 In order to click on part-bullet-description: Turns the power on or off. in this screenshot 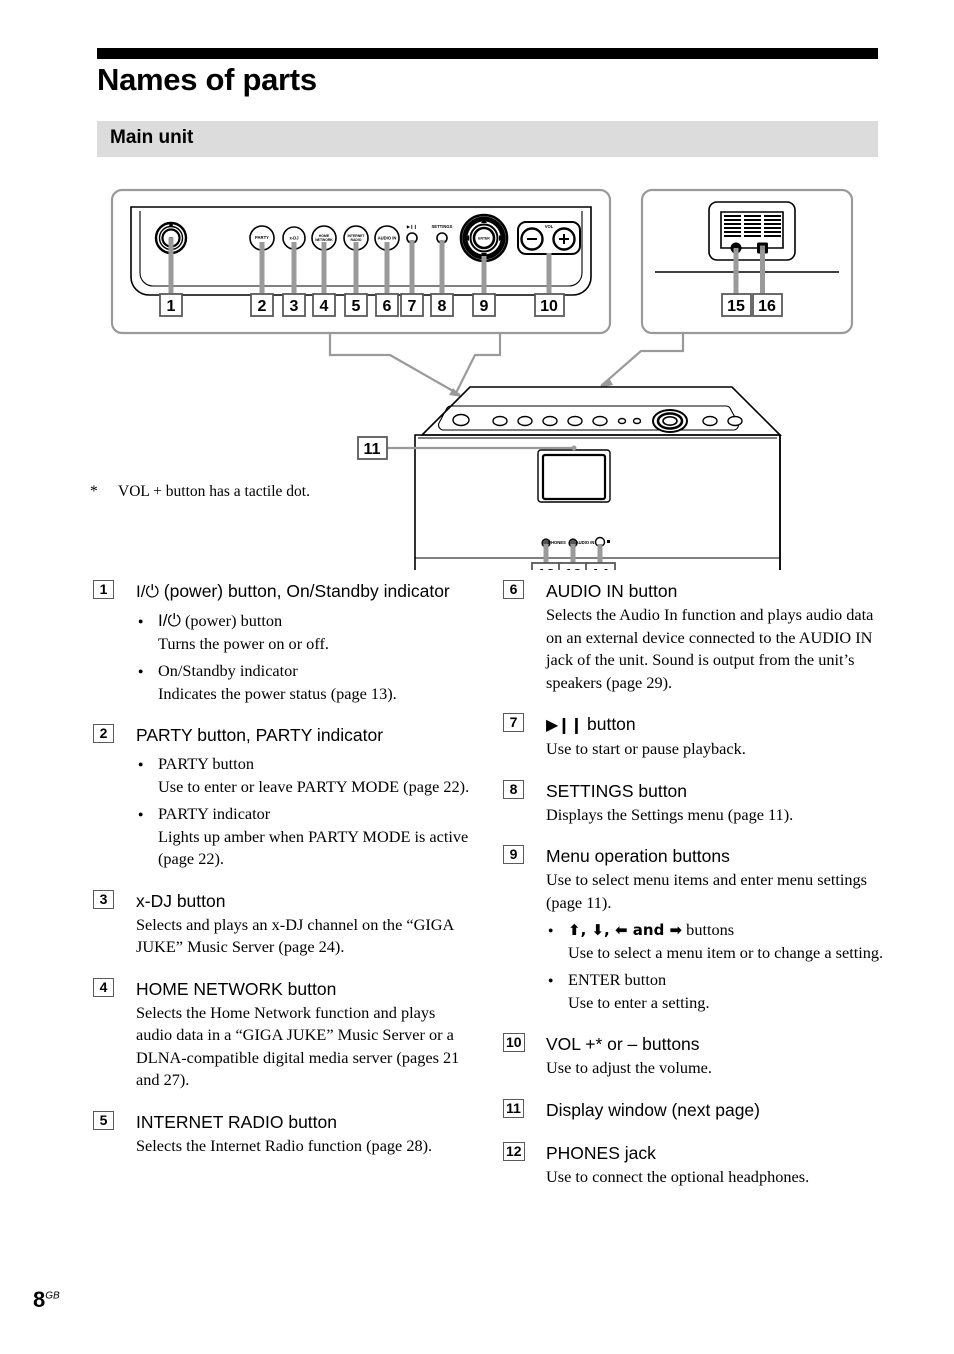, I will do `click(243, 643)`.